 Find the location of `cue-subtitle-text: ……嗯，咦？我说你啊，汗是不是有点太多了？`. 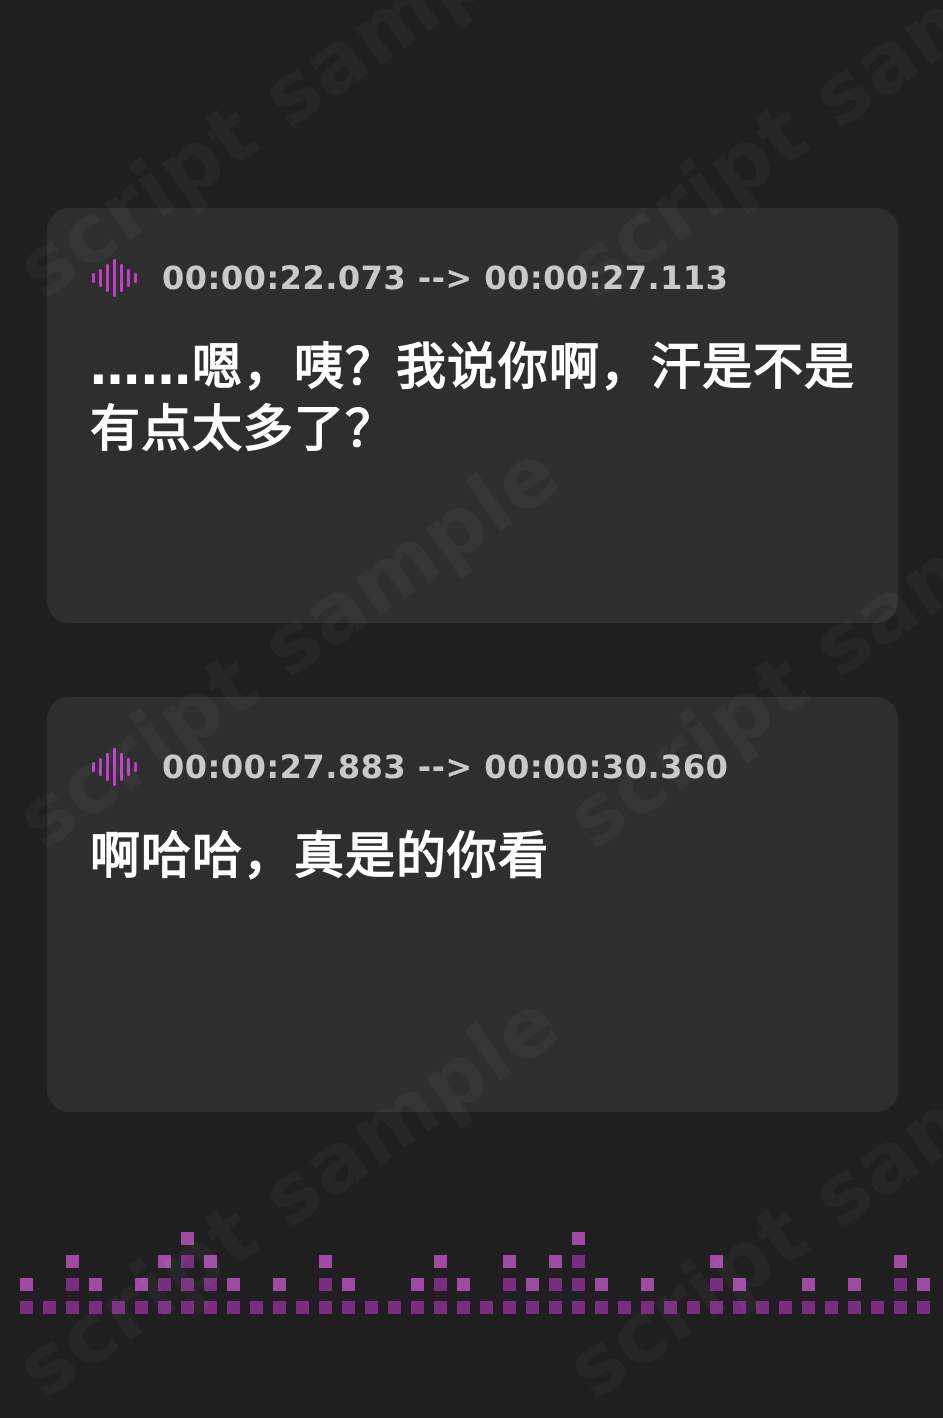

cue-subtitle-text: ……嗯，咦？我说你啊，汗是不是有点太多了？ is located at coordinates (472, 398).